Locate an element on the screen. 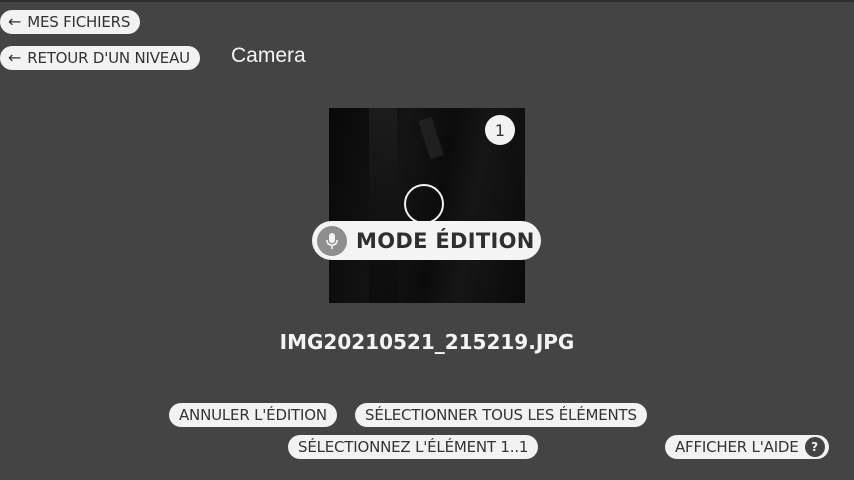 The image size is (854, 480). folder-title: Camera is located at coordinates (268, 55).